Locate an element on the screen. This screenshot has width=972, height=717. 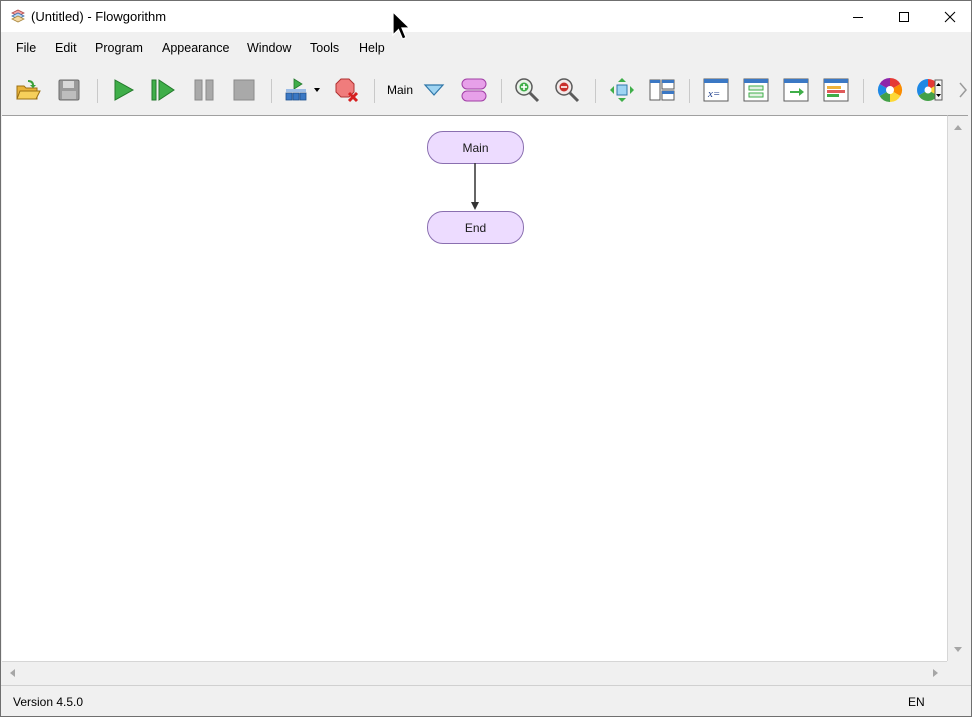
save-button is located at coordinates (69, 90).